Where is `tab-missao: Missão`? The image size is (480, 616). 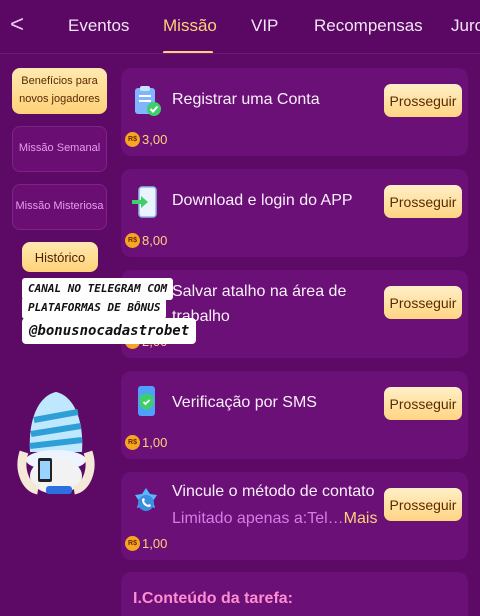
tab-missao: Missão is located at coordinates (190, 26).